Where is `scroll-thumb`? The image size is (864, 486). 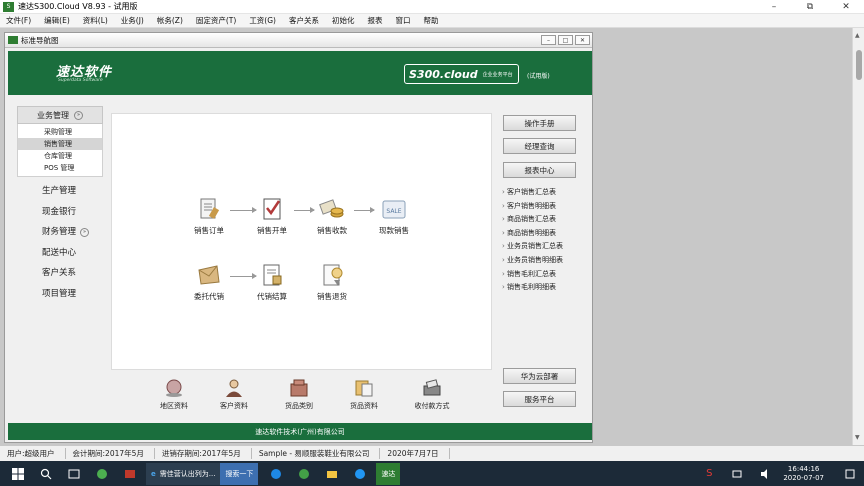
scroll-thumb is located at coordinates (859, 65).